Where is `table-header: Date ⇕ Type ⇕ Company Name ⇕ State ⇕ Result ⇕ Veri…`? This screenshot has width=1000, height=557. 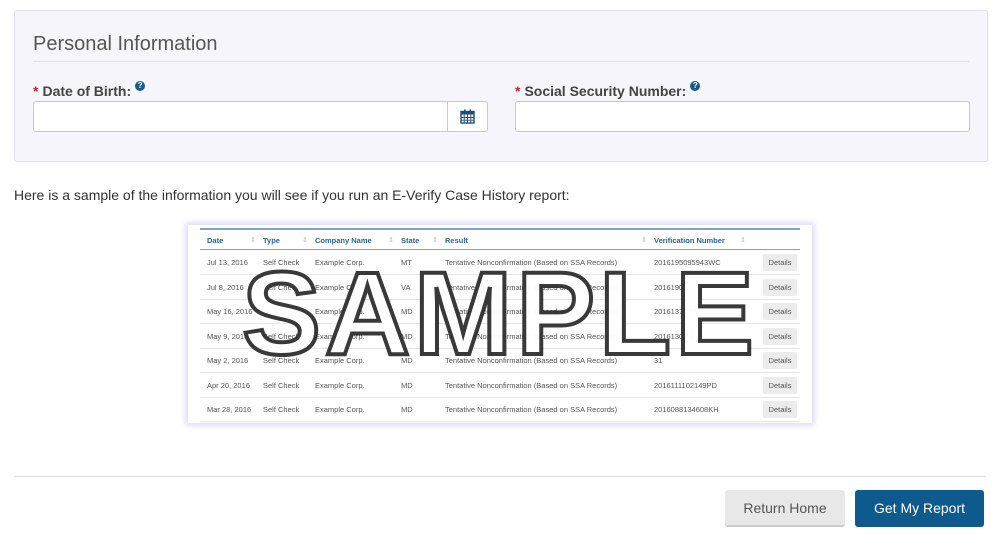
table-header: Date ⇕ Type ⇕ Company Name ⇕ State ⇕ Result ⇕ Veri… is located at coordinates (500, 240).